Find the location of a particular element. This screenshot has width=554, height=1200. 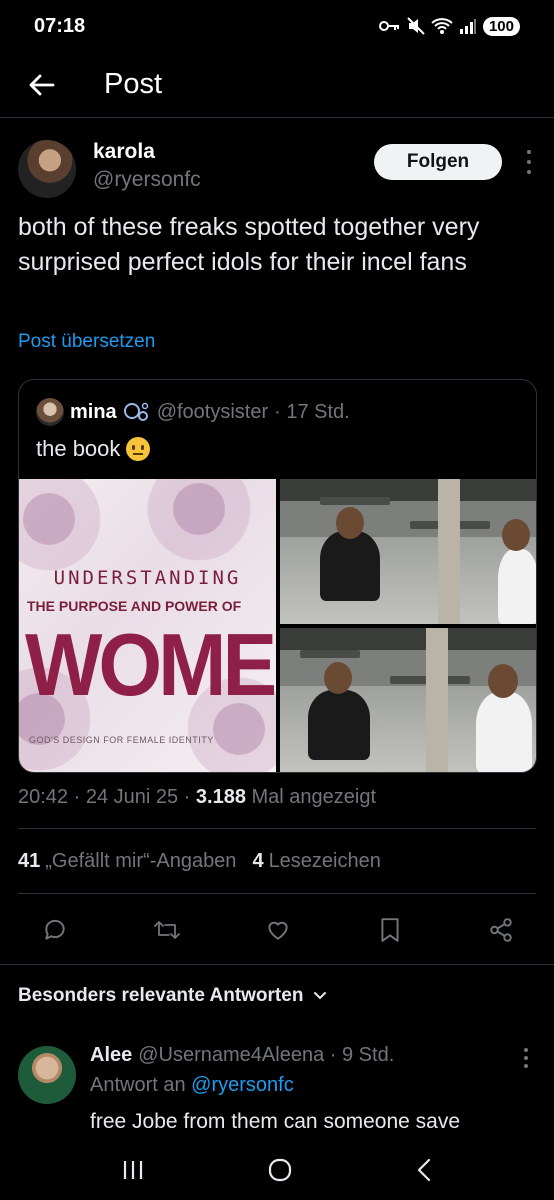

replies-sort-selector: Besonders relevante Antworten is located at coordinates (172, 996).